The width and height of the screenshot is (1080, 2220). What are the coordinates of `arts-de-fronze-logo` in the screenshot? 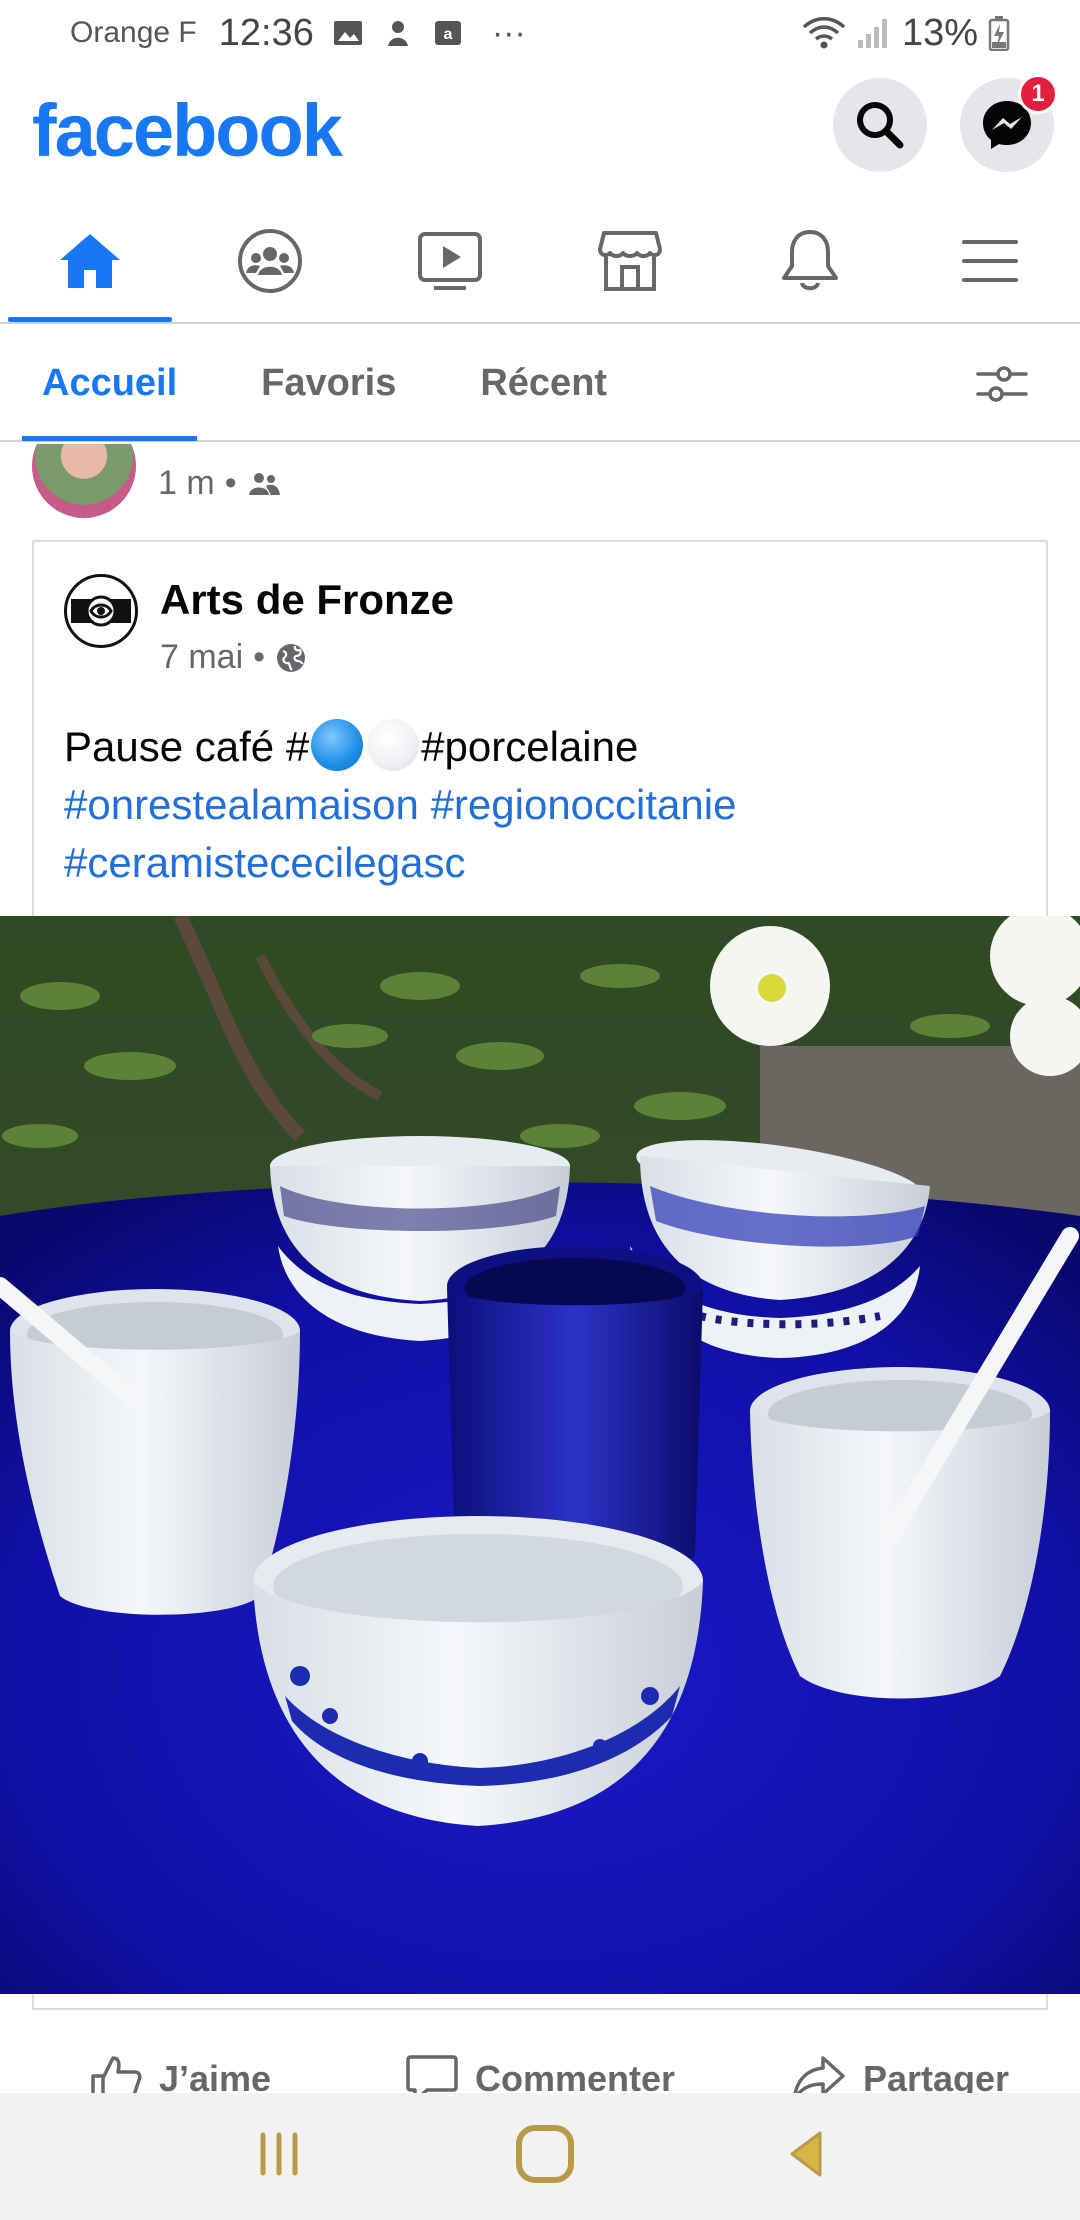 It's located at (101, 611).